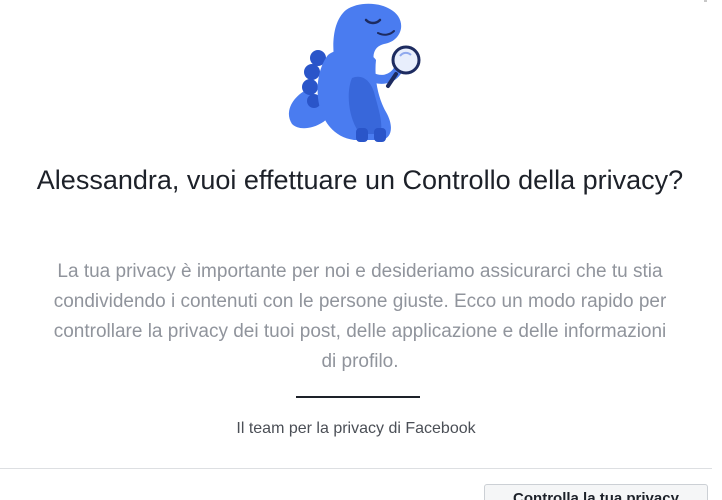 This screenshot has width=722, height=500. I want to click on window-edge-mark, so click(705, 1).